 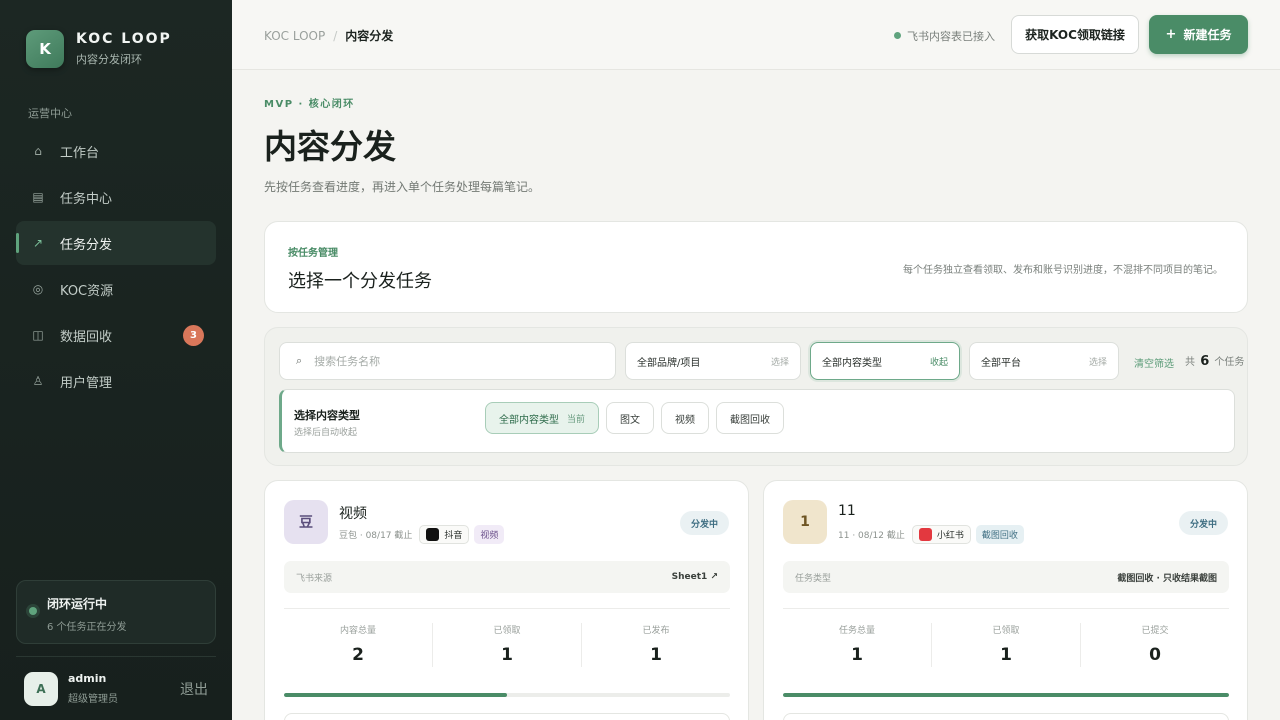 I want to click on status-title: 闭环运行中, so click(x=77, y=604).